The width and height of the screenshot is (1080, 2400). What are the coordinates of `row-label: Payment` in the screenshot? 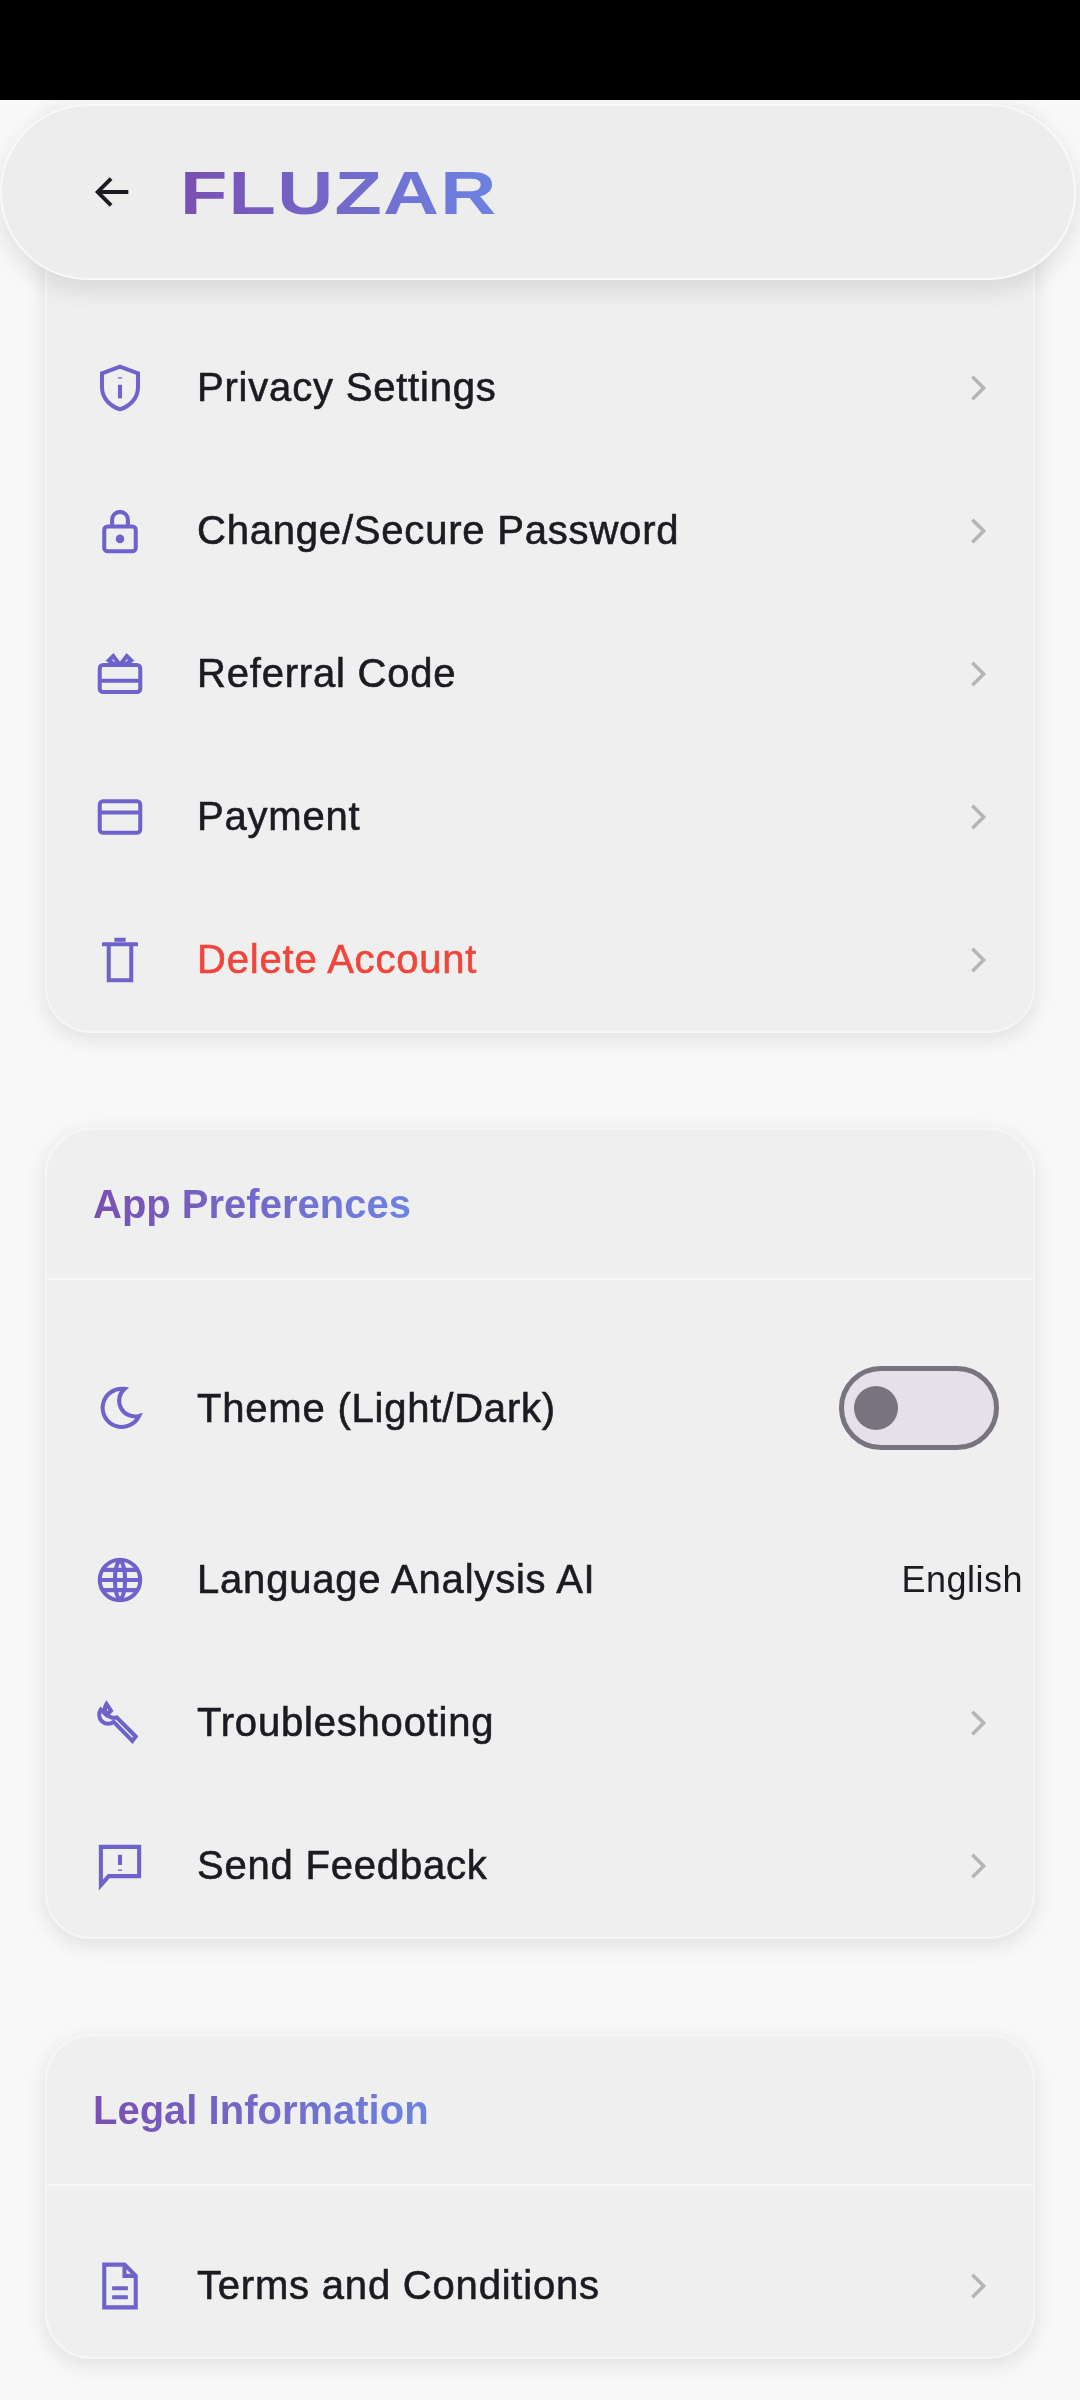 It's located at (279, 816).